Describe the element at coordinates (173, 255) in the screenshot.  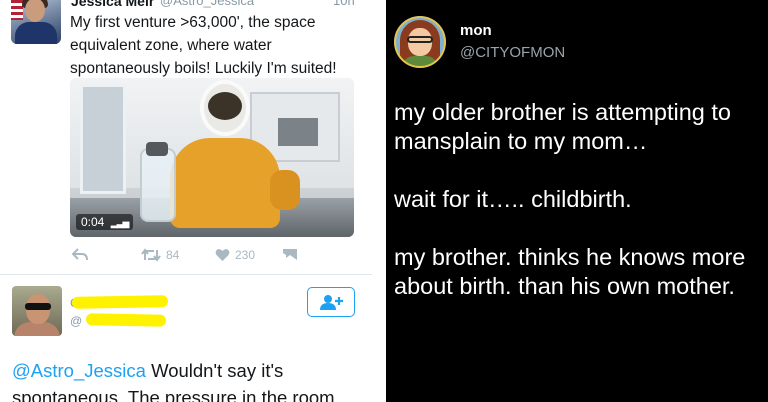
I see `retweet-count: 84` at that location.